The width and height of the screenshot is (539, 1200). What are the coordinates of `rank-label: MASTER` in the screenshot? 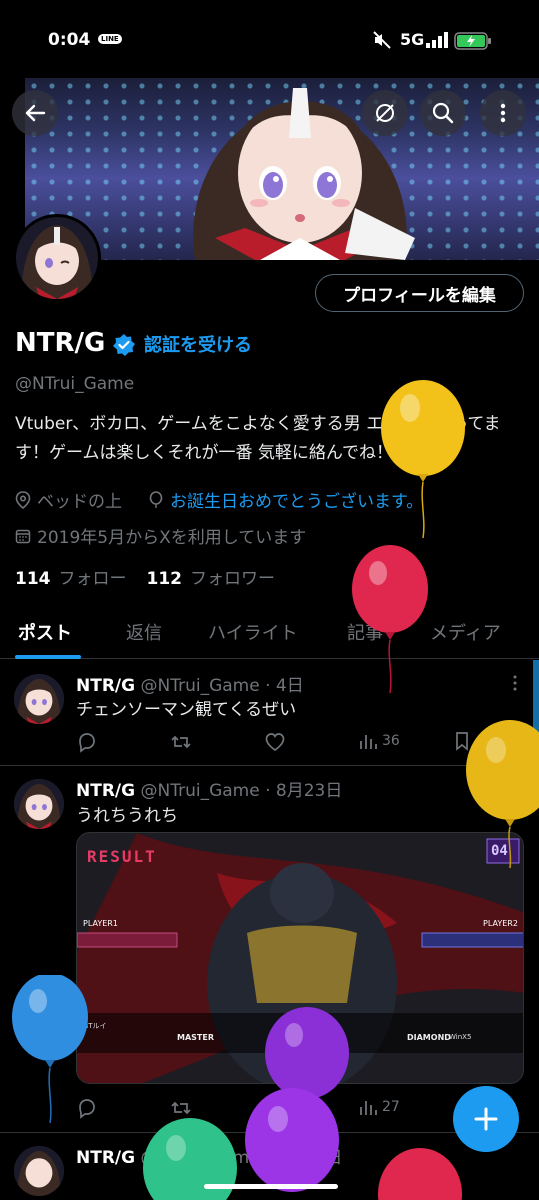 It's located at (195, 1037).